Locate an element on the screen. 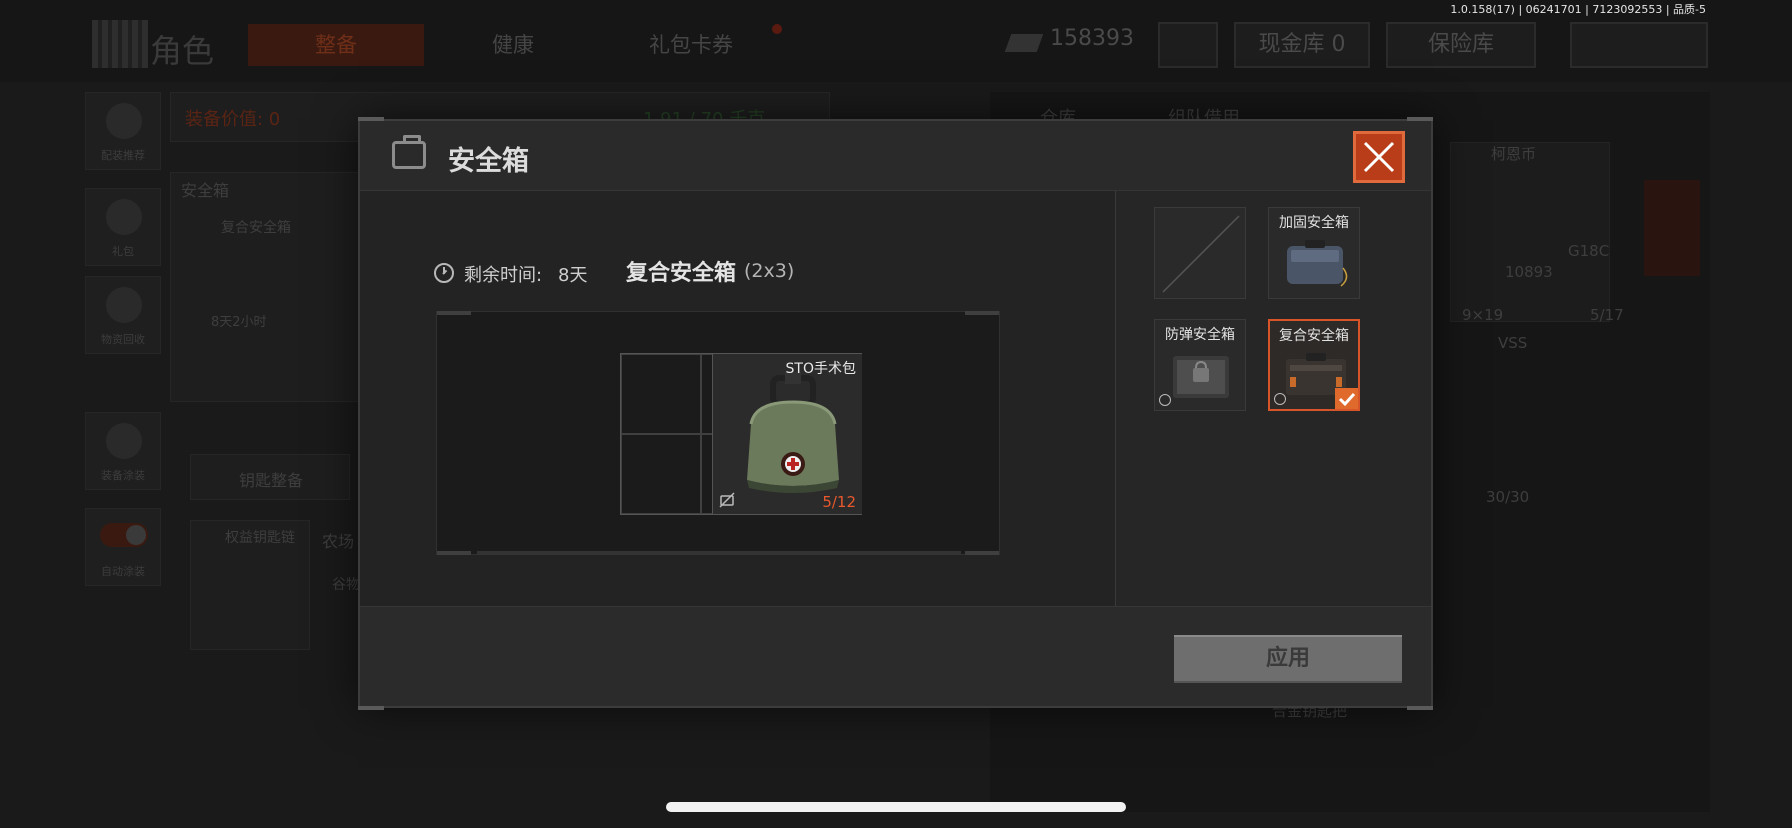 This screenshot has width=1792, height=828. case-selector: 加固安全箱 防弹安全箱 复合安全箱 is located at coordinates (1273, 398).